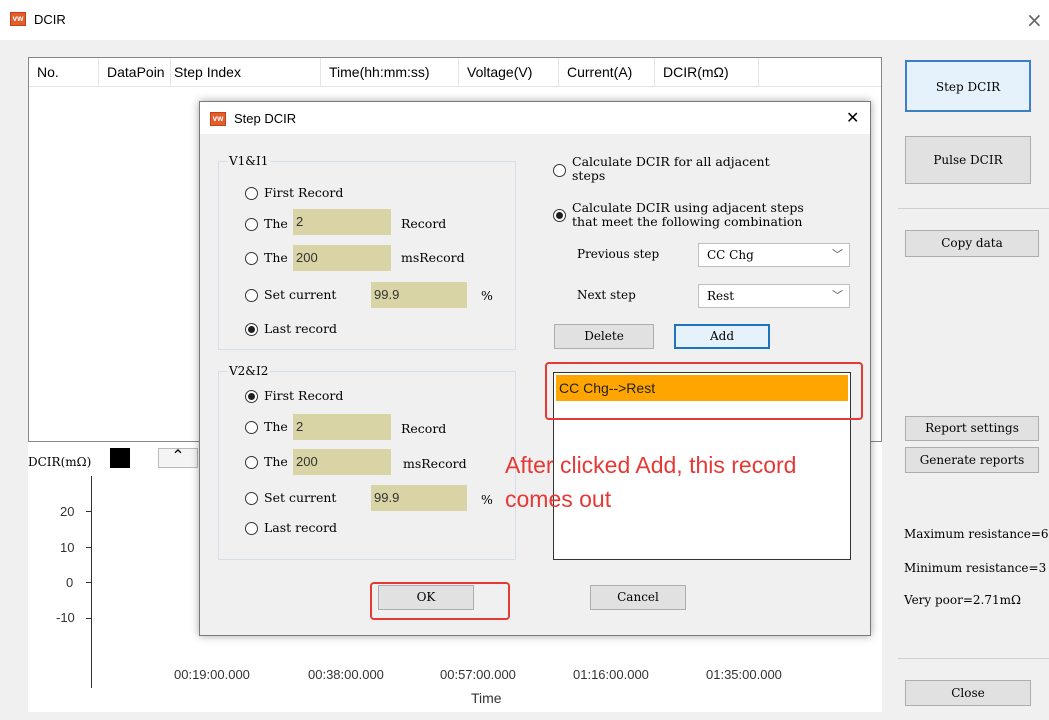  I want to click on x-tick: 00:57:00.000, so click(478, 674).